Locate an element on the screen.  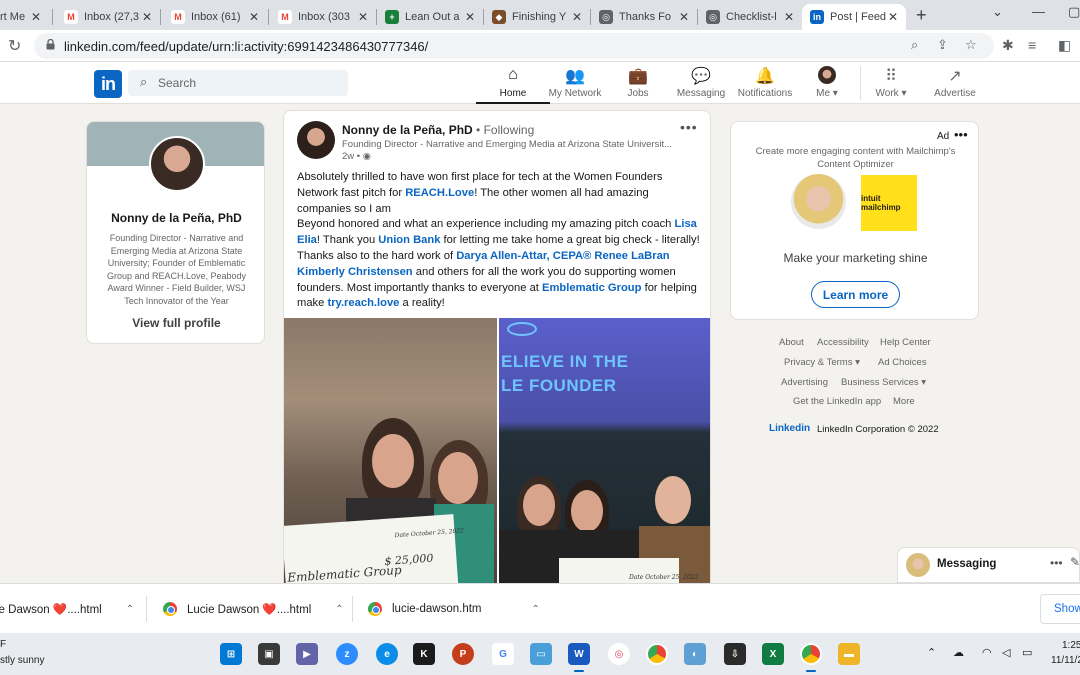
footer-link-business-services: Business Services ▾ is located at coordinates (883, 382).